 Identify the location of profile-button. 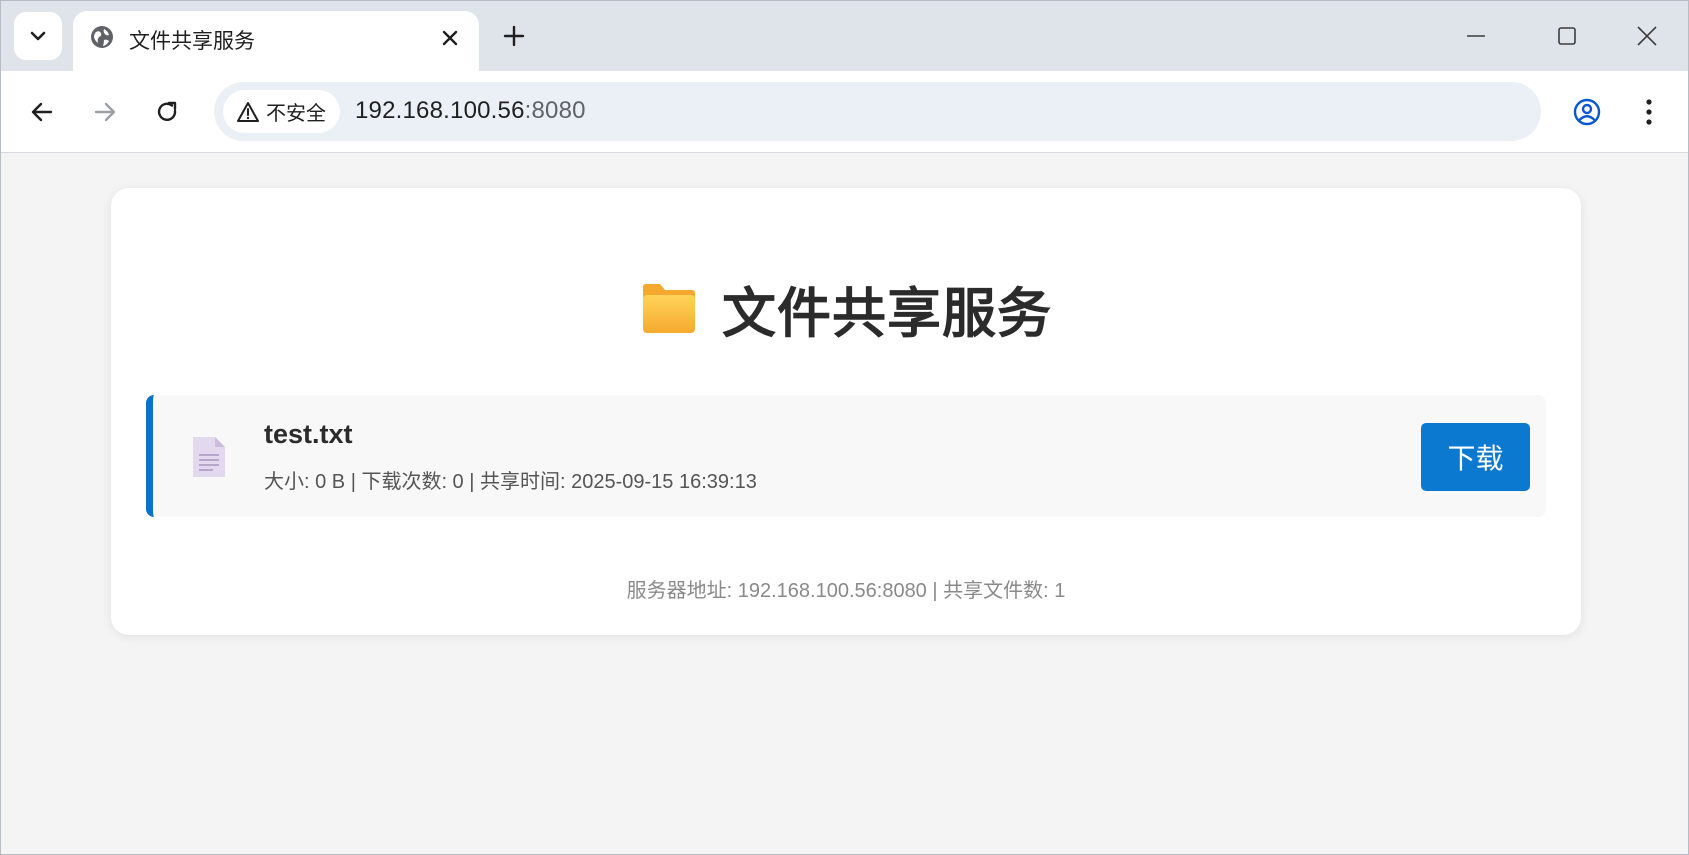
(1587, 112).